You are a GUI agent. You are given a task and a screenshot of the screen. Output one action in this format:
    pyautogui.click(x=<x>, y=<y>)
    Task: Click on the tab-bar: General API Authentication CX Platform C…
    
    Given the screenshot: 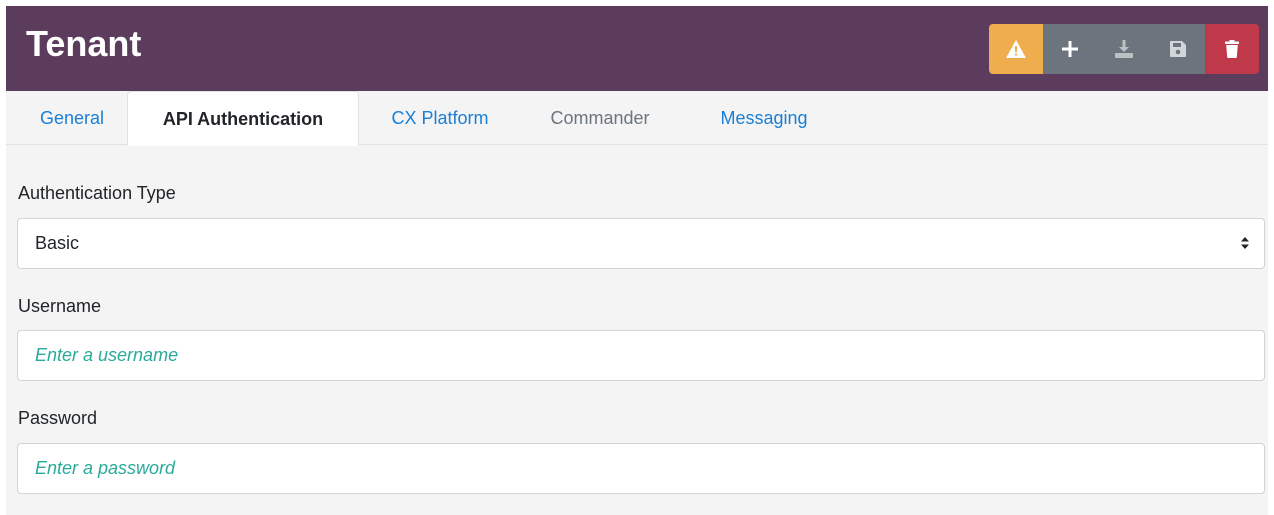 What is the action you would take?
    pyautogui.click(x=637, y=118)
    